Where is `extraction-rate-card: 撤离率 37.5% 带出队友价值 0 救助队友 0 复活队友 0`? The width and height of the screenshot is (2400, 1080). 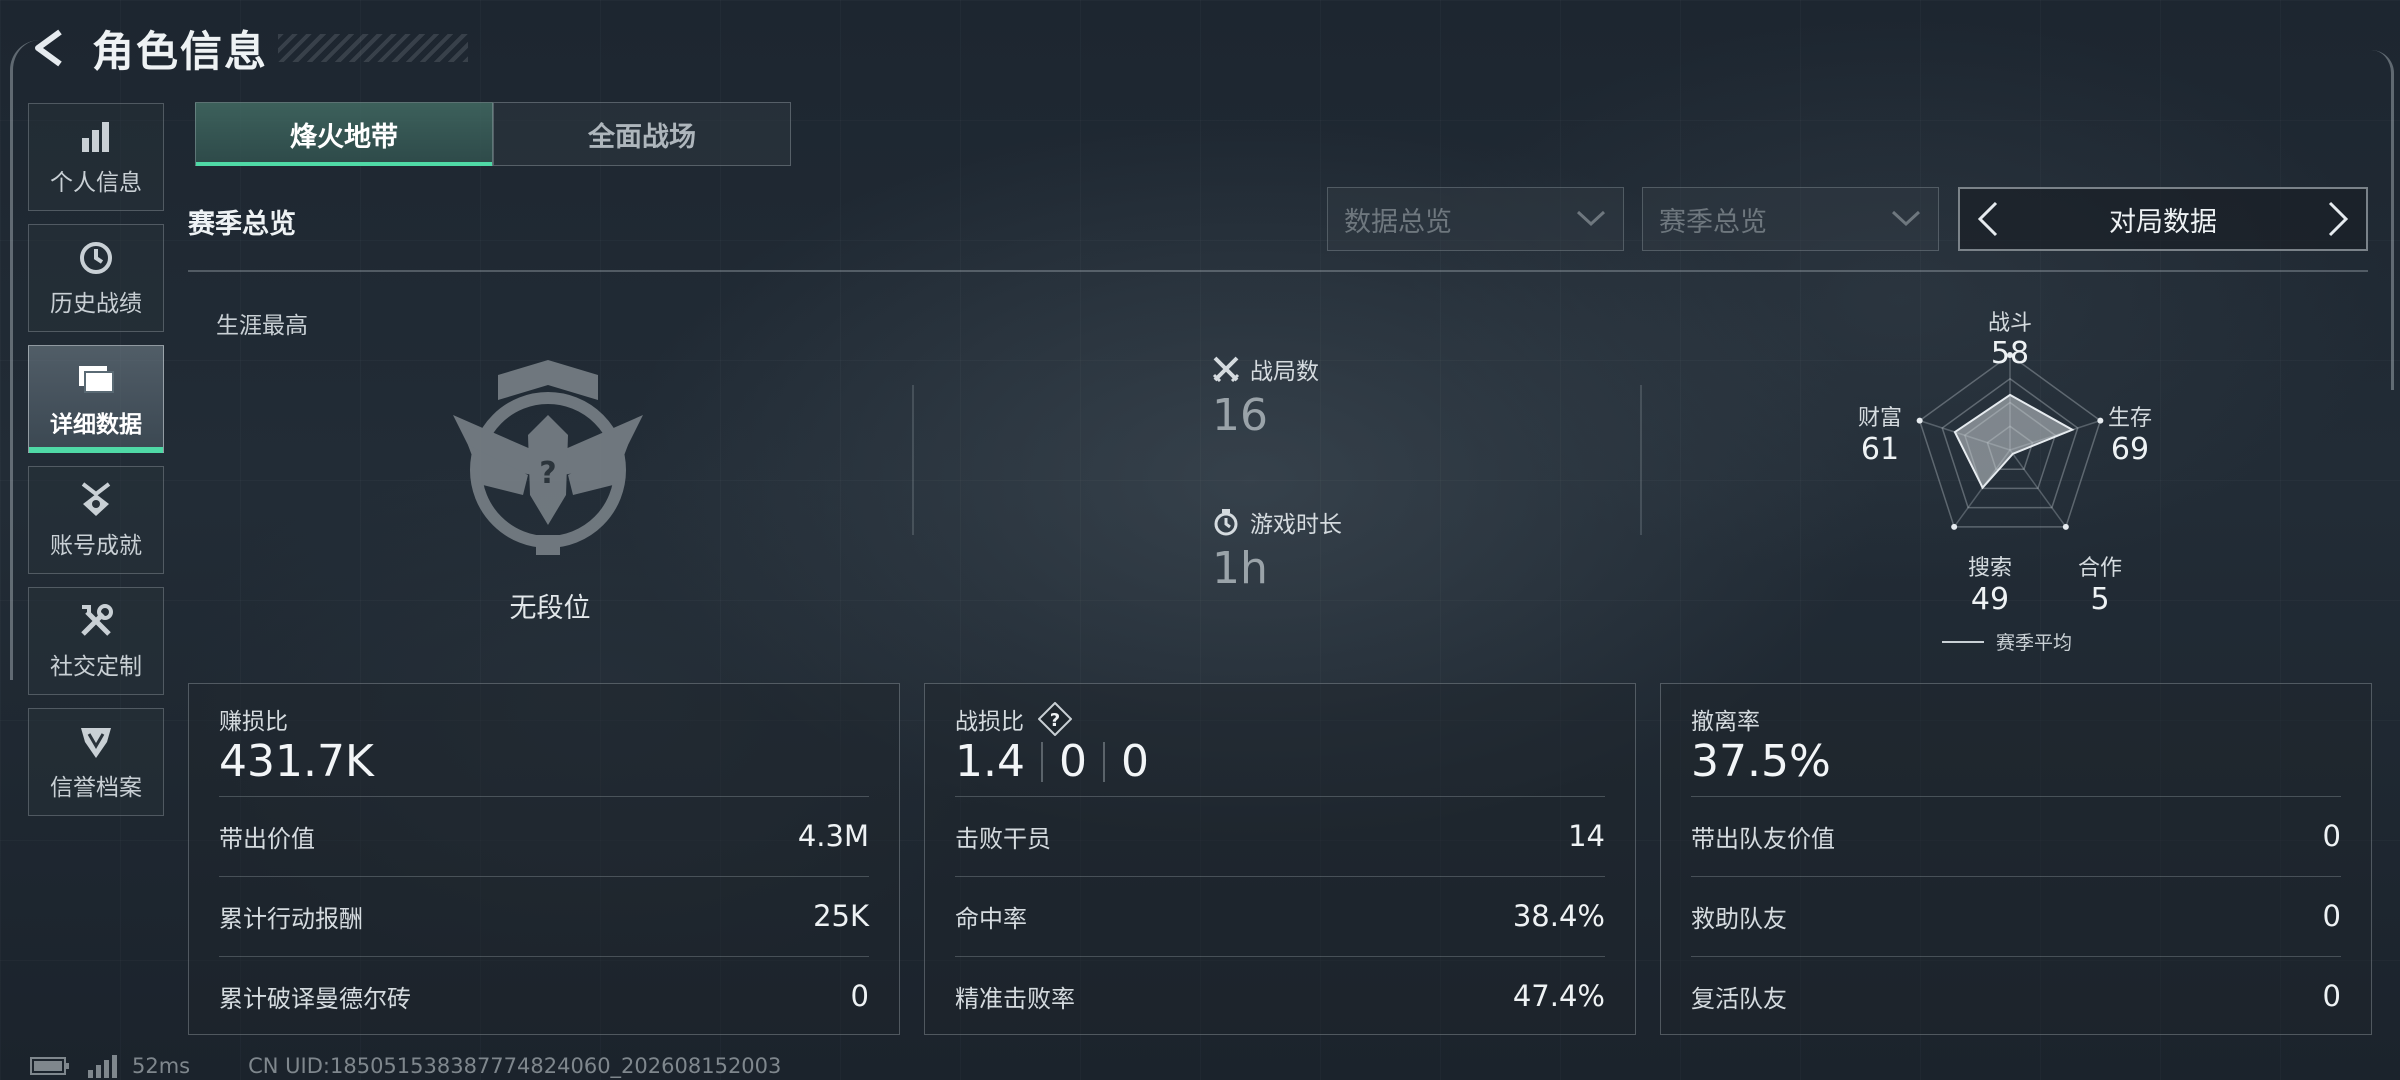 extraction-rate-card: 撤离率 37.5% 带出队友价值 0 救助队友 0 复活队友 0 is located at coordinates (2016, 859).